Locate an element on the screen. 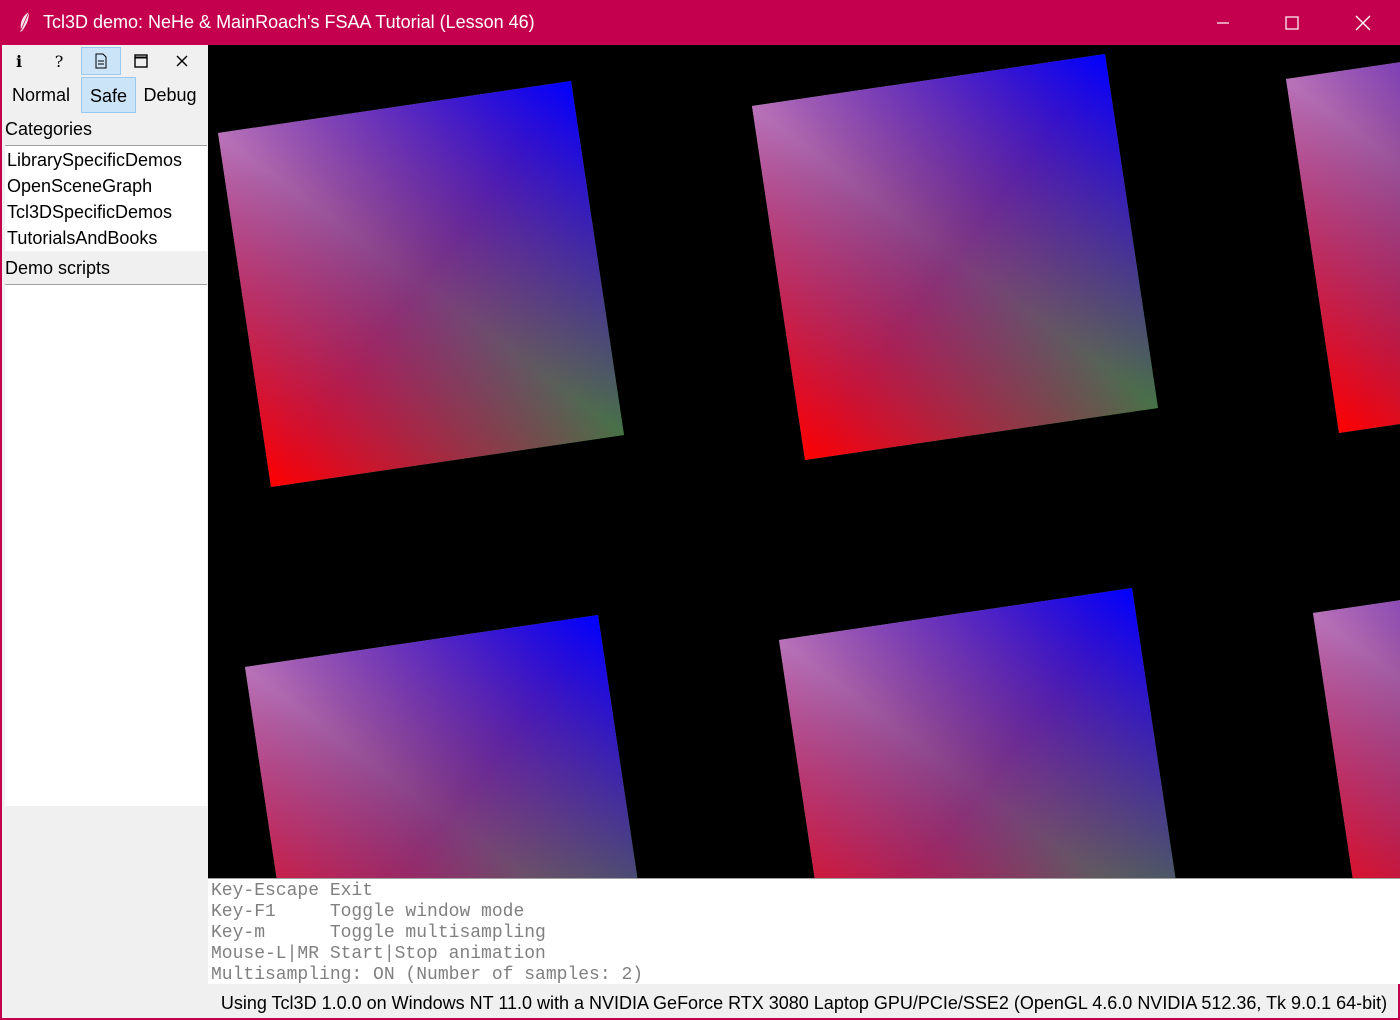 The image size is (1400, 1020). window-mode-icon is located at coordinates (141, 61).